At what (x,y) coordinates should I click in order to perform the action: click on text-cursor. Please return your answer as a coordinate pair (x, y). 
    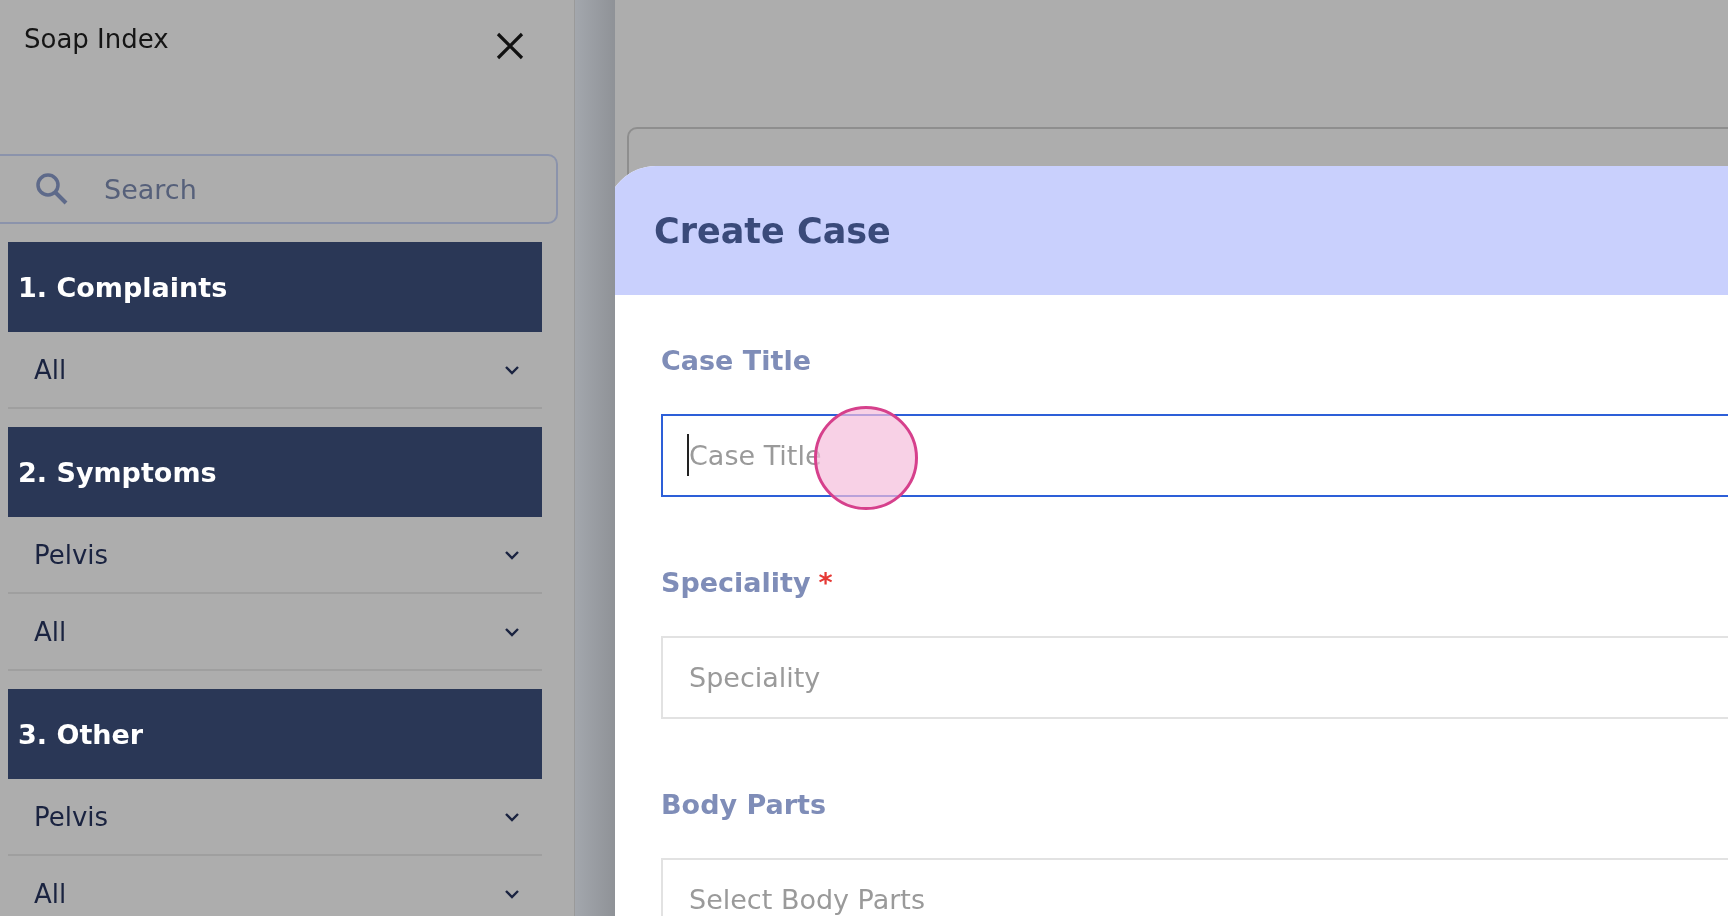
    Looking at the image, I should click on (688, 455).